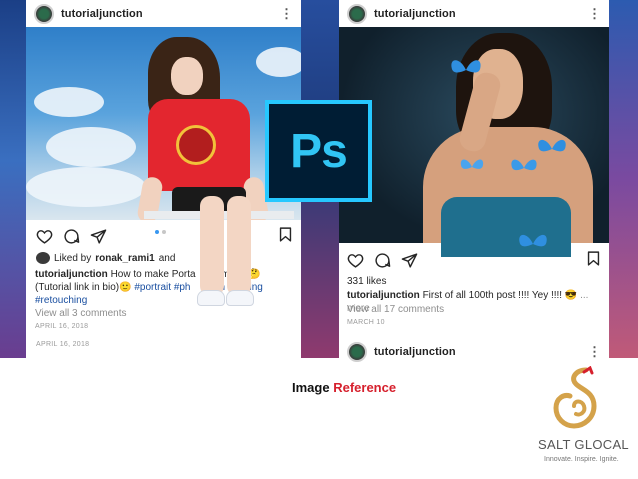 The height and width of the screenshot is (479, 638). I want to click on image-reference-label: Image Reference, so click(344, 387).